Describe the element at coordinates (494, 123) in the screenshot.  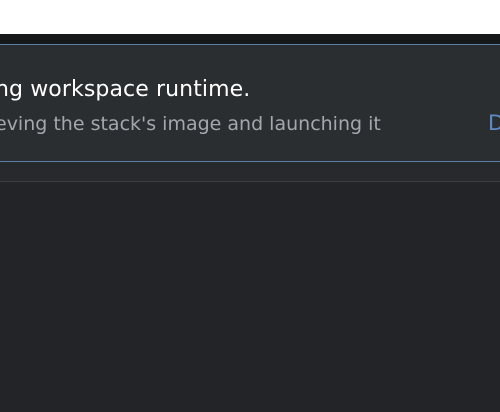
I see `notification-action-button: D` at that location.